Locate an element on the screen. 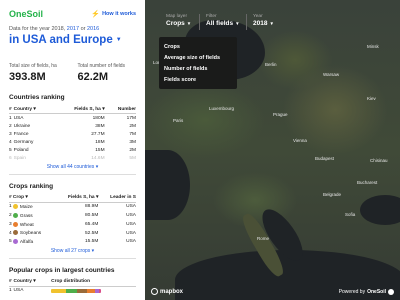  table-row: 2 Ukraine 38M 2M is located at coordinates (72, 126).